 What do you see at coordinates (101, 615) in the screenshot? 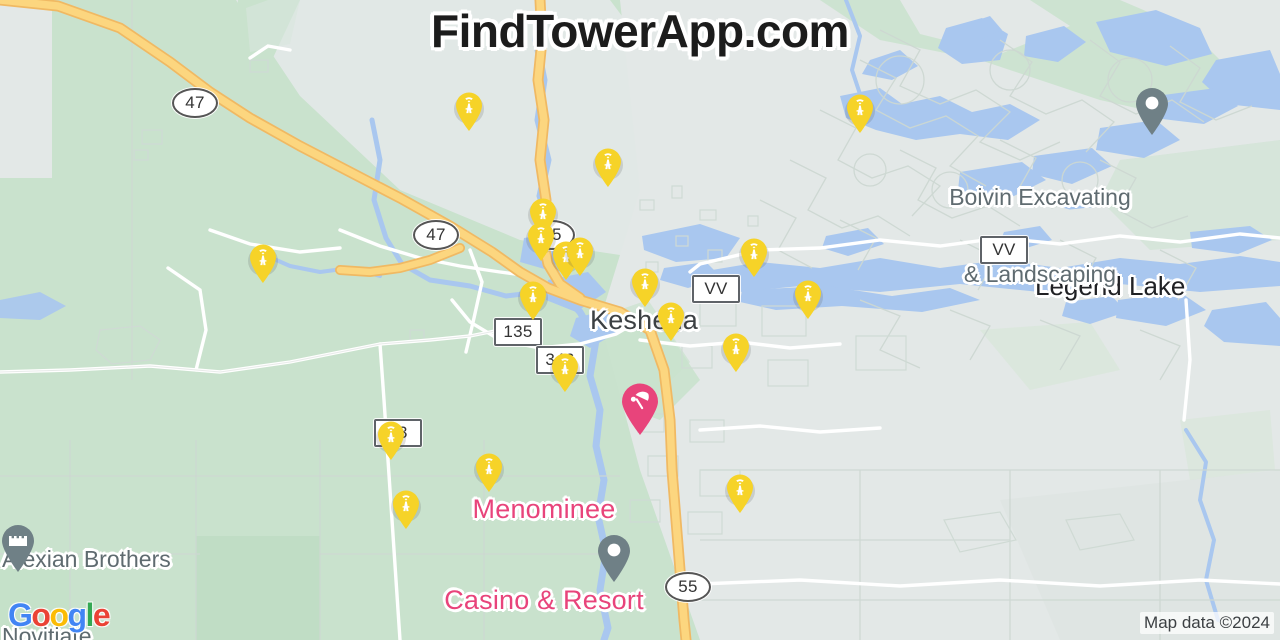
I see `google-logo-letter: e` at bounding box center [101, 615].